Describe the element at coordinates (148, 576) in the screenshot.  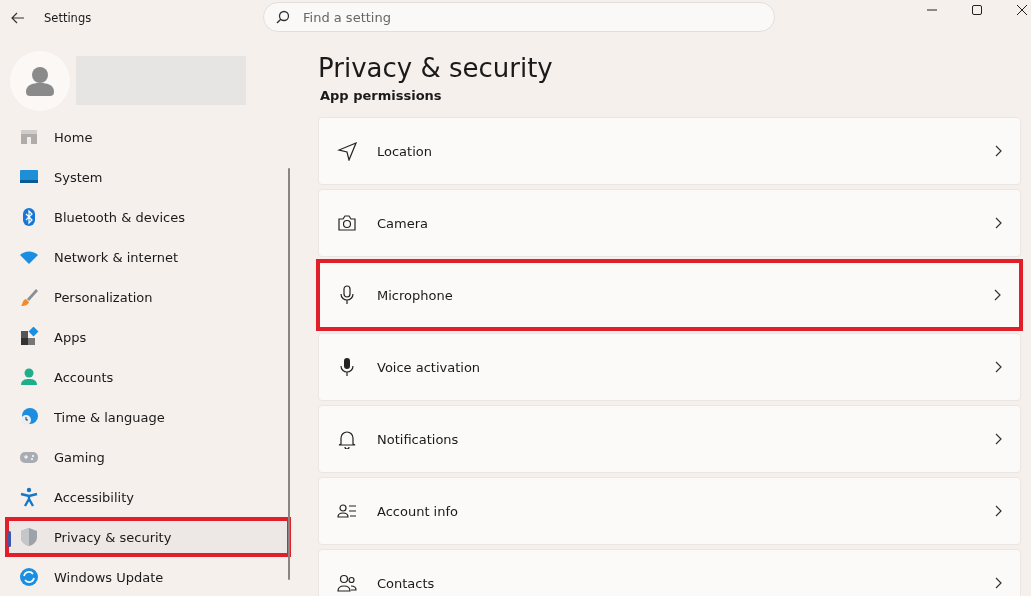
I see `sidebar-item: Windows Update` at that location.